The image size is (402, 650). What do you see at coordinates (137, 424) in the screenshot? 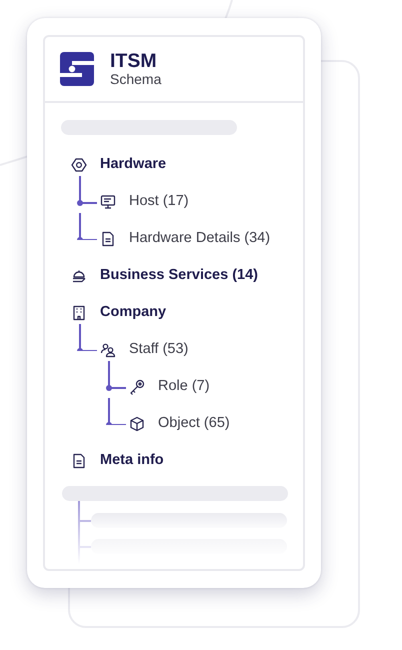
I see `cube-icon` at bounding box center [137, 424].